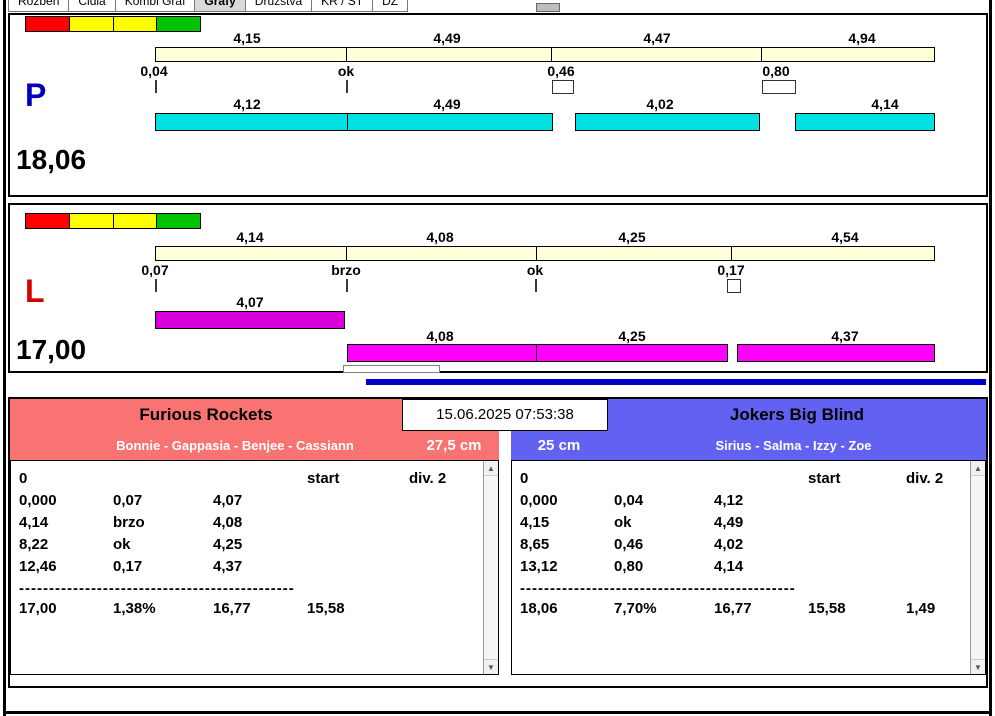 The image size is (995, 716). What do you see at coordinates (128, 500) in the screenshot?
I see `table-cell: 0,07` at bounding box center [128, 500].